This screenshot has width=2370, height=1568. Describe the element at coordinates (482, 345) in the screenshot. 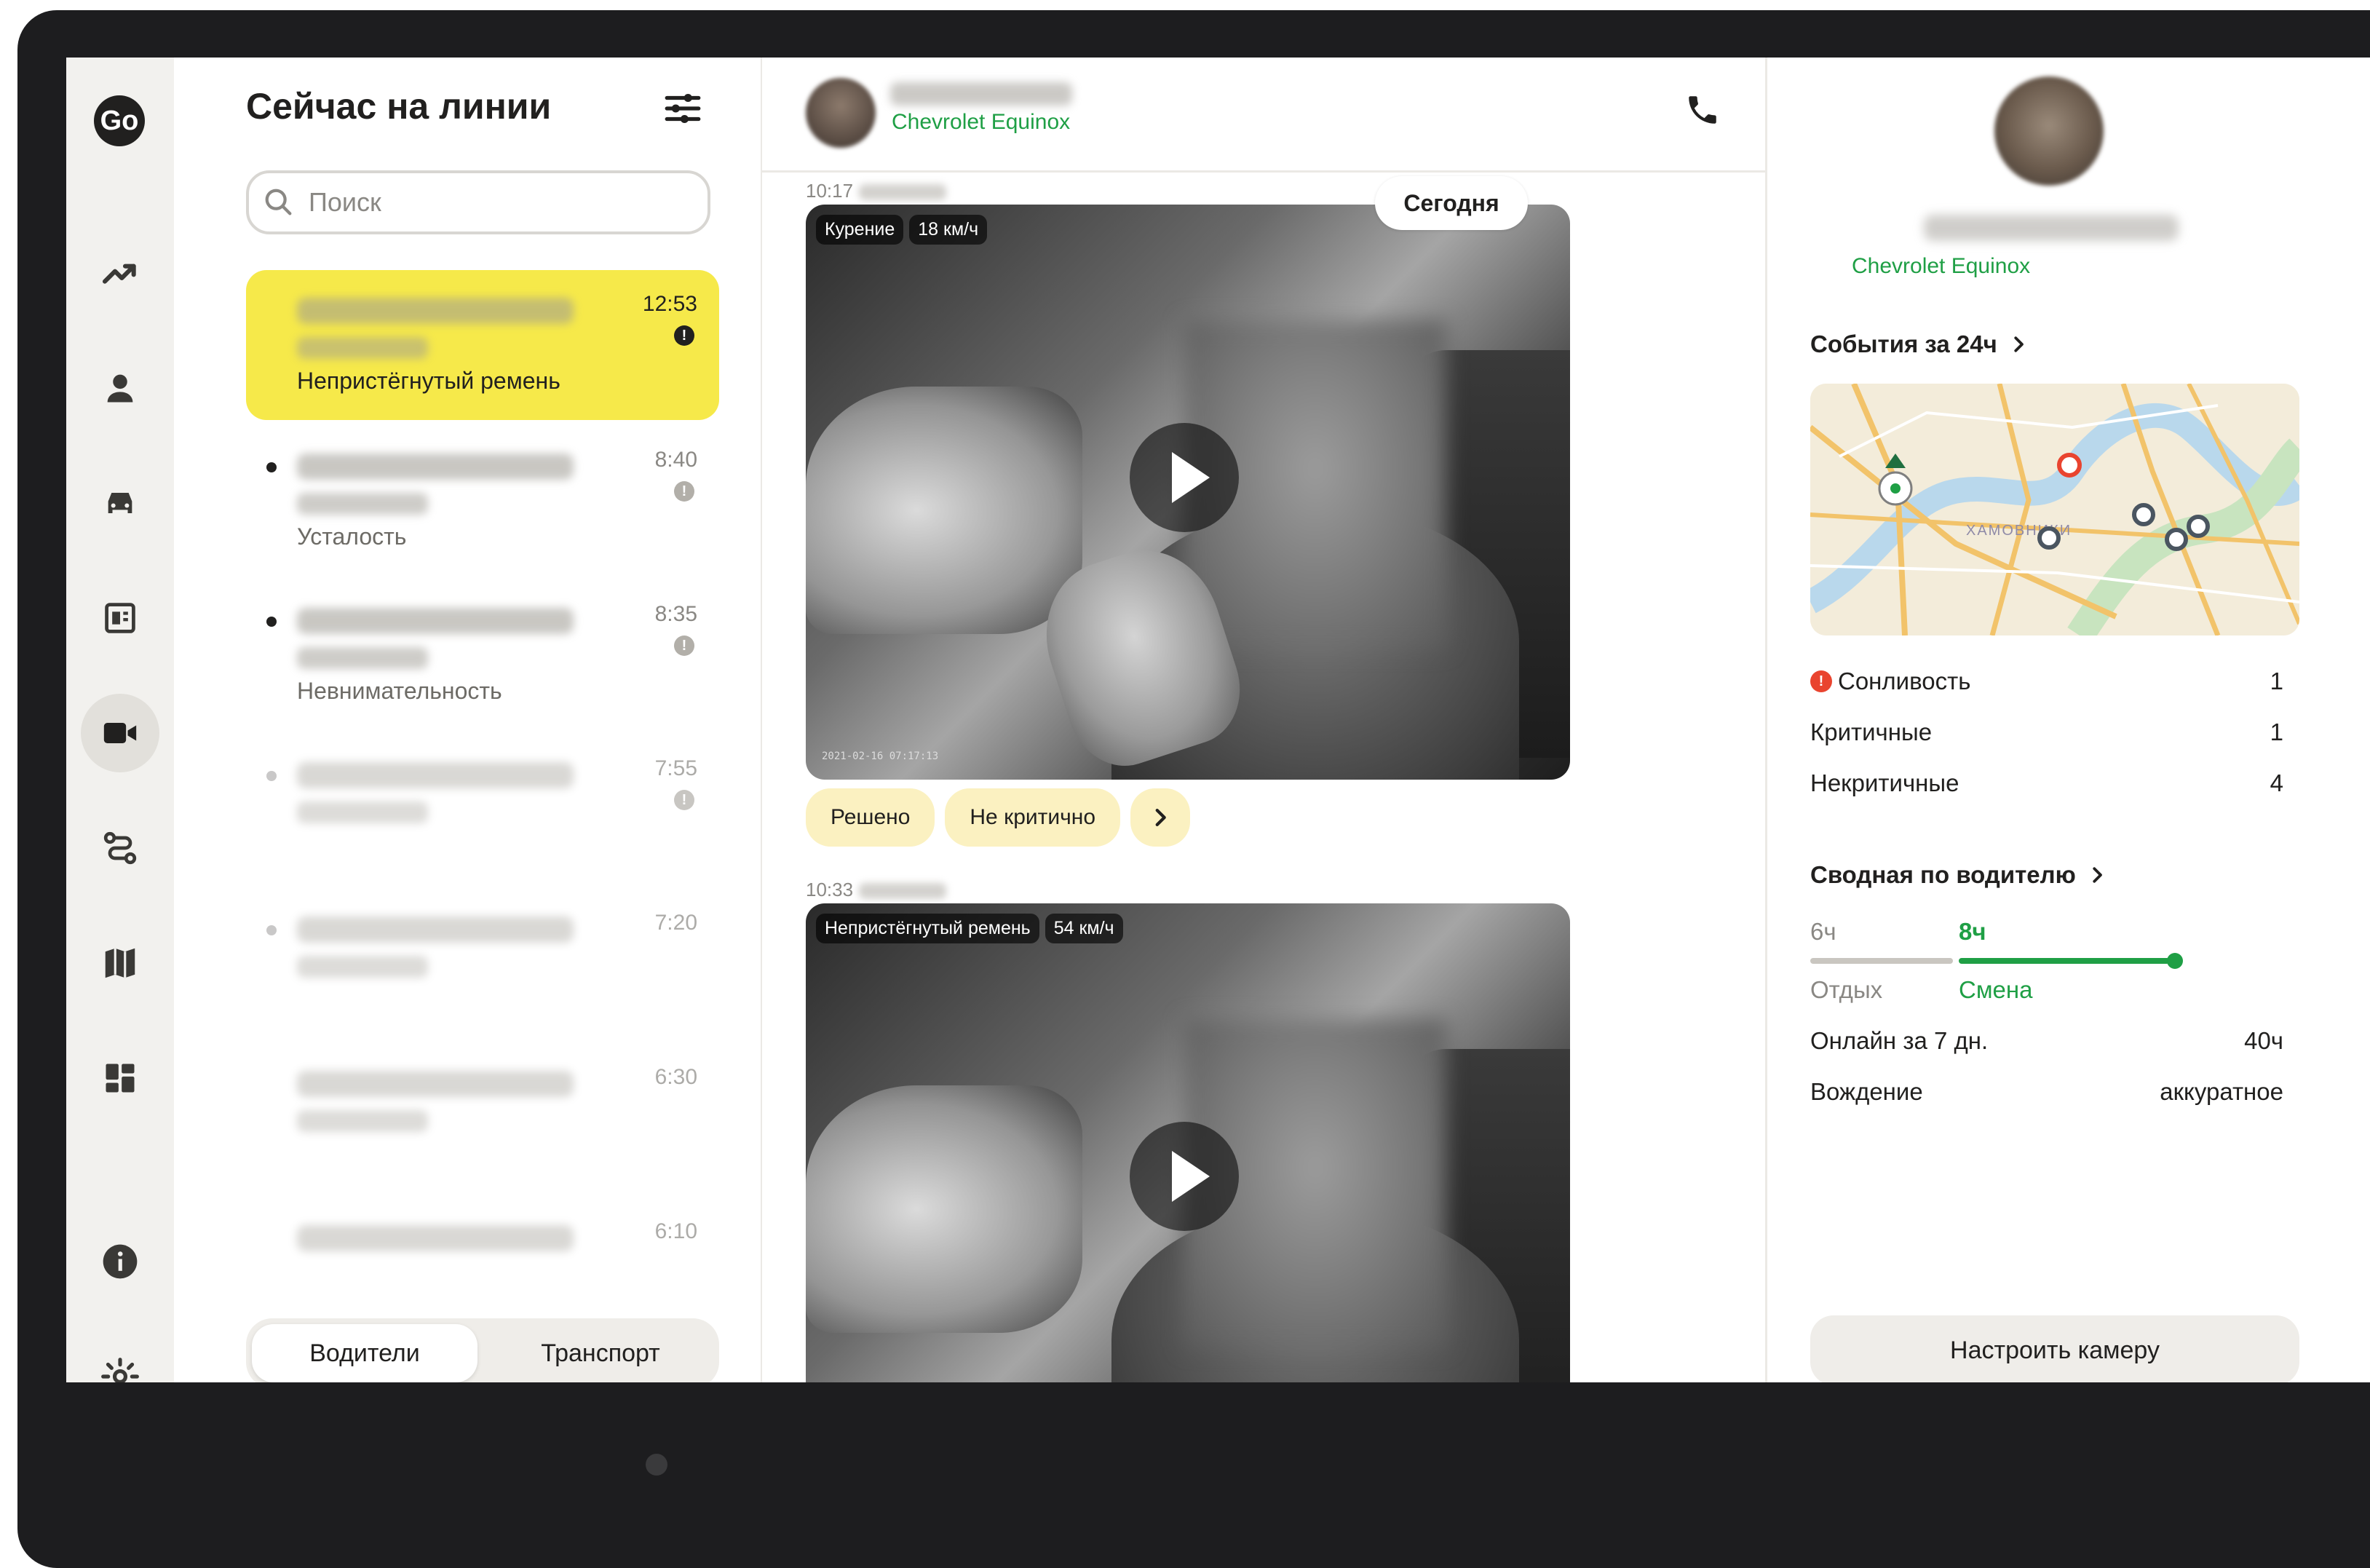

I see `list-item: Непристёгнутый ремень 12:53 !` at that location.